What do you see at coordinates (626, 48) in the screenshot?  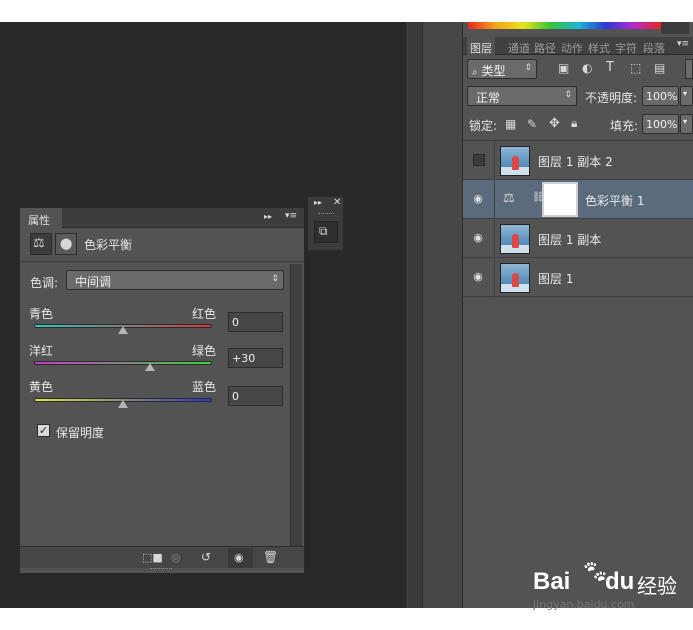 I see `tab-character: 字符` at bounding box center [626, 48].